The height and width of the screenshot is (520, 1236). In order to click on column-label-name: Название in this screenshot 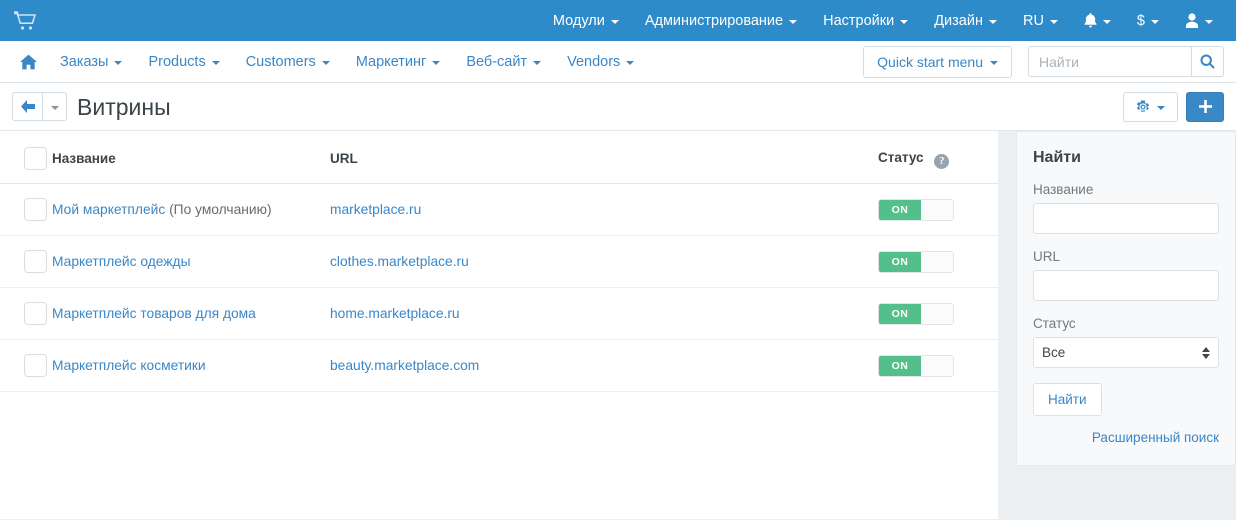, I will do `click(84, 158)`.